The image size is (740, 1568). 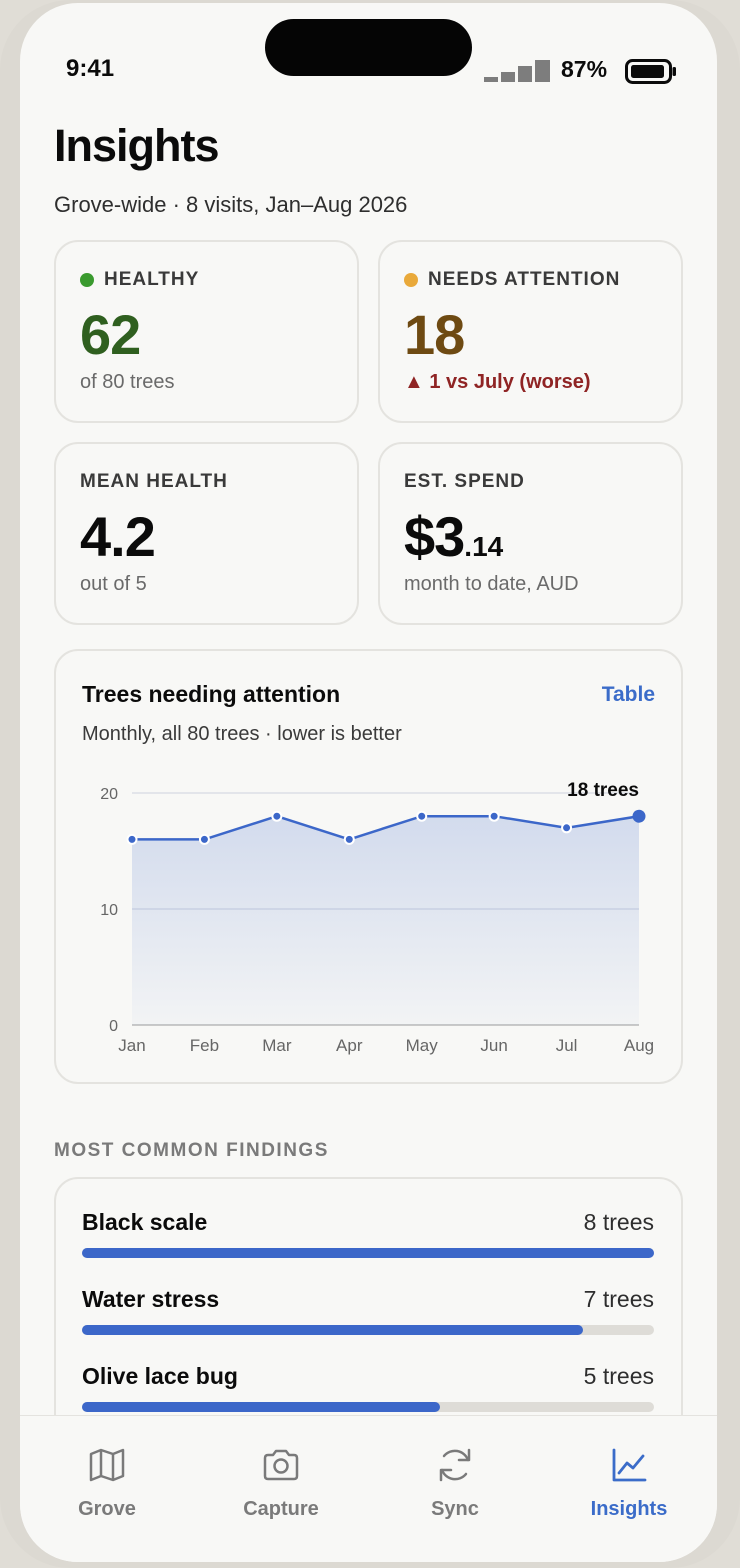 What do you see at coordinates (113, 1026) in the screenshot?
I see `y-tick-label: 0` at bounding box center [113, 1026].